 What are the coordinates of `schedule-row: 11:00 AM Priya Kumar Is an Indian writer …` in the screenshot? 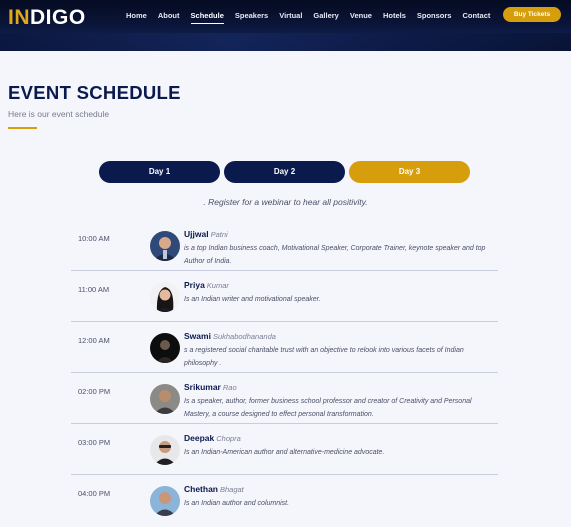 It's located at (284, 296).